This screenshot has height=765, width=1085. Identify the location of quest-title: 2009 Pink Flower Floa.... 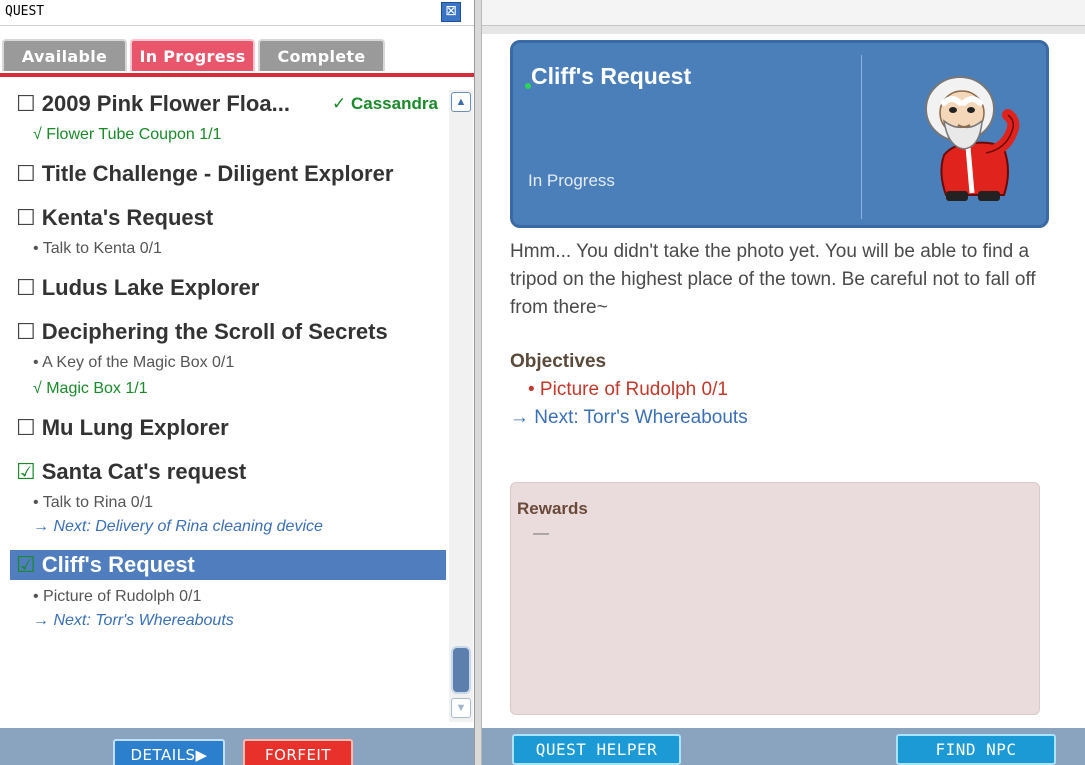
(165, 103).